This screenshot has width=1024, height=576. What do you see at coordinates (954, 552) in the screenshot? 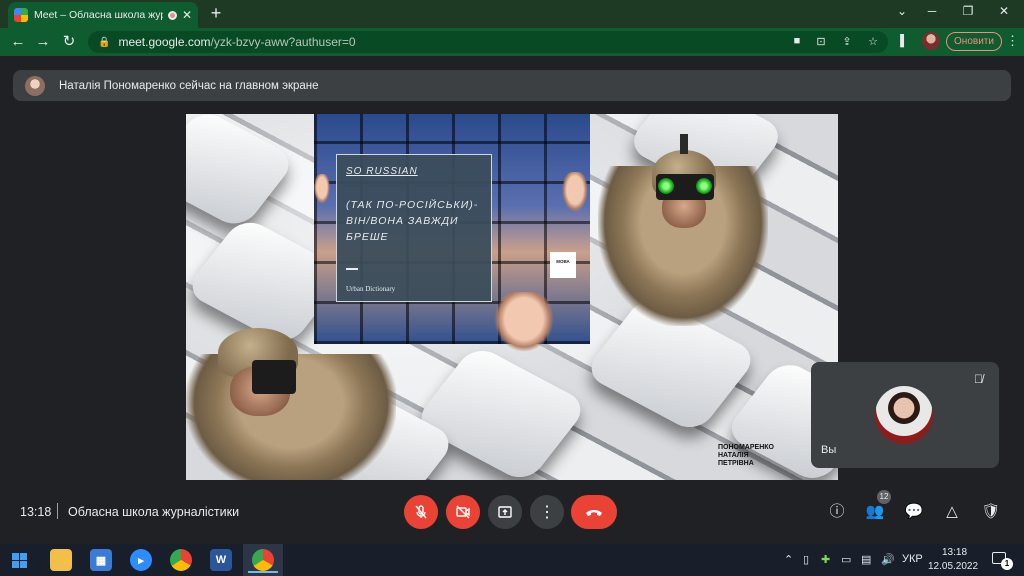
I see `taskbar-time: 13:18` at bounding box center [954, 552].